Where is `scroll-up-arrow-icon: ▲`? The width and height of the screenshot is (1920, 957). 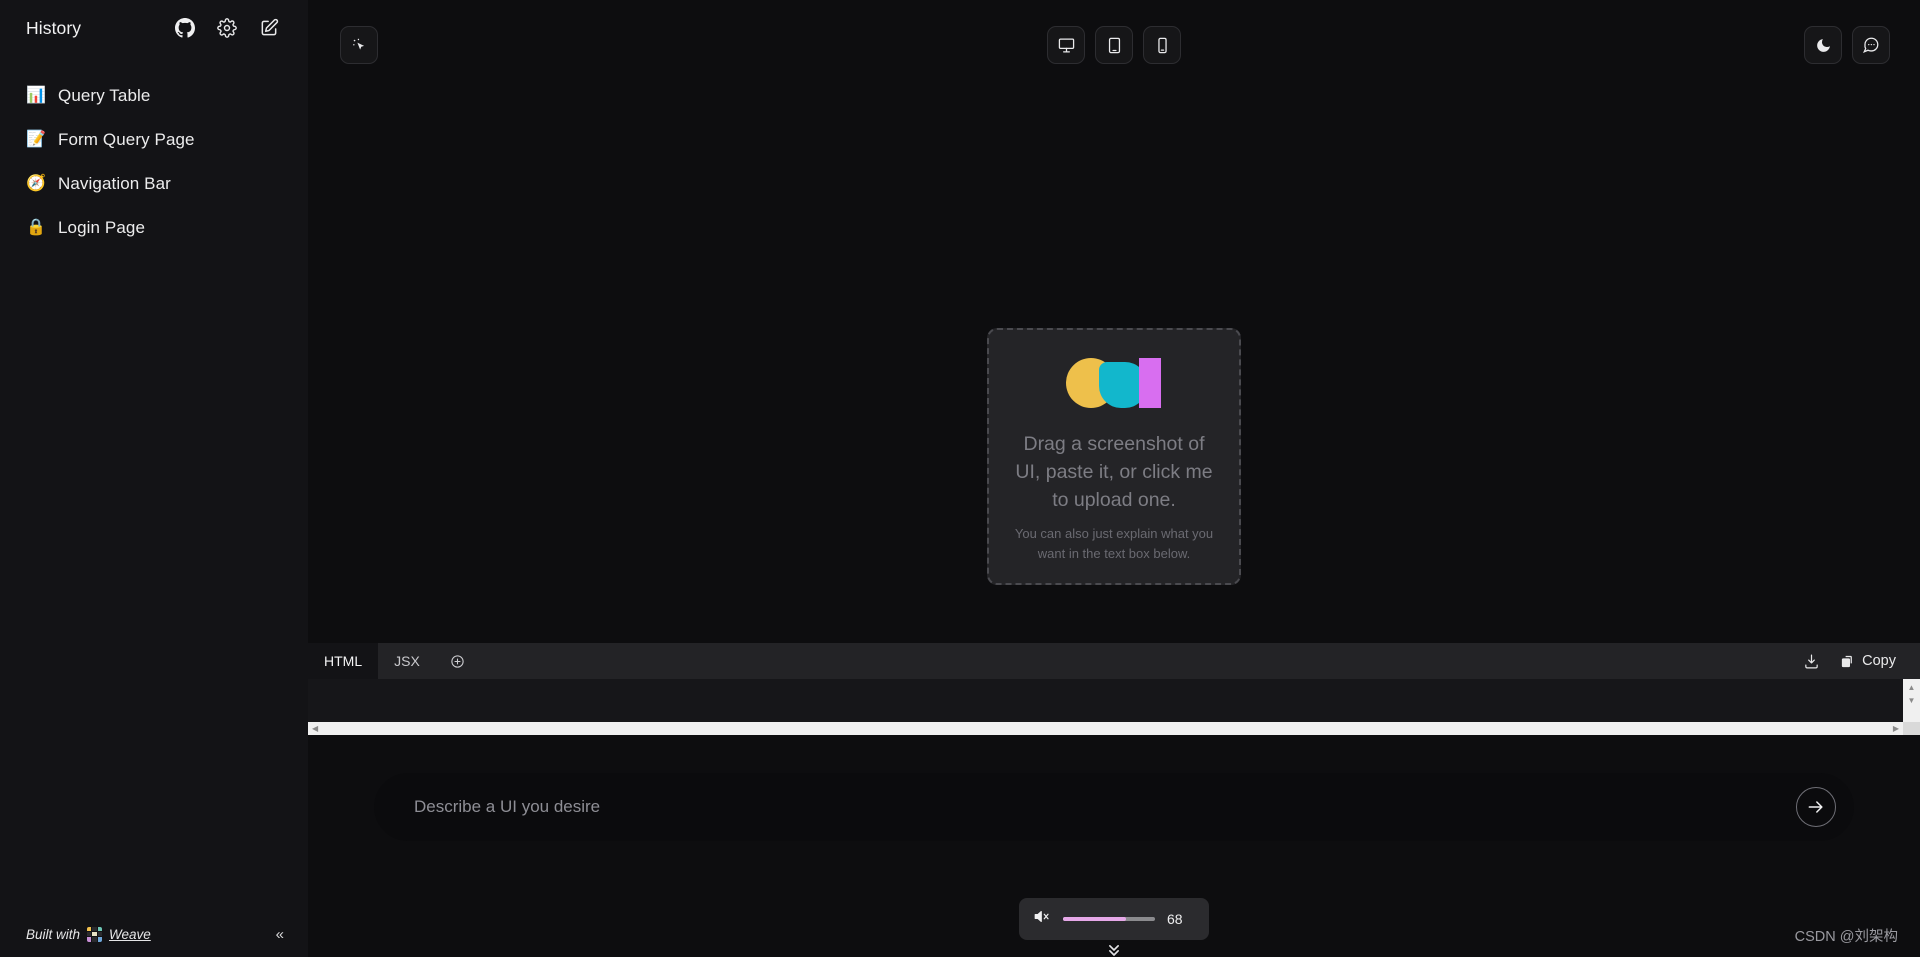 scroll-up-arrow-icon: ▲ is located at coordinates (1912, 687).